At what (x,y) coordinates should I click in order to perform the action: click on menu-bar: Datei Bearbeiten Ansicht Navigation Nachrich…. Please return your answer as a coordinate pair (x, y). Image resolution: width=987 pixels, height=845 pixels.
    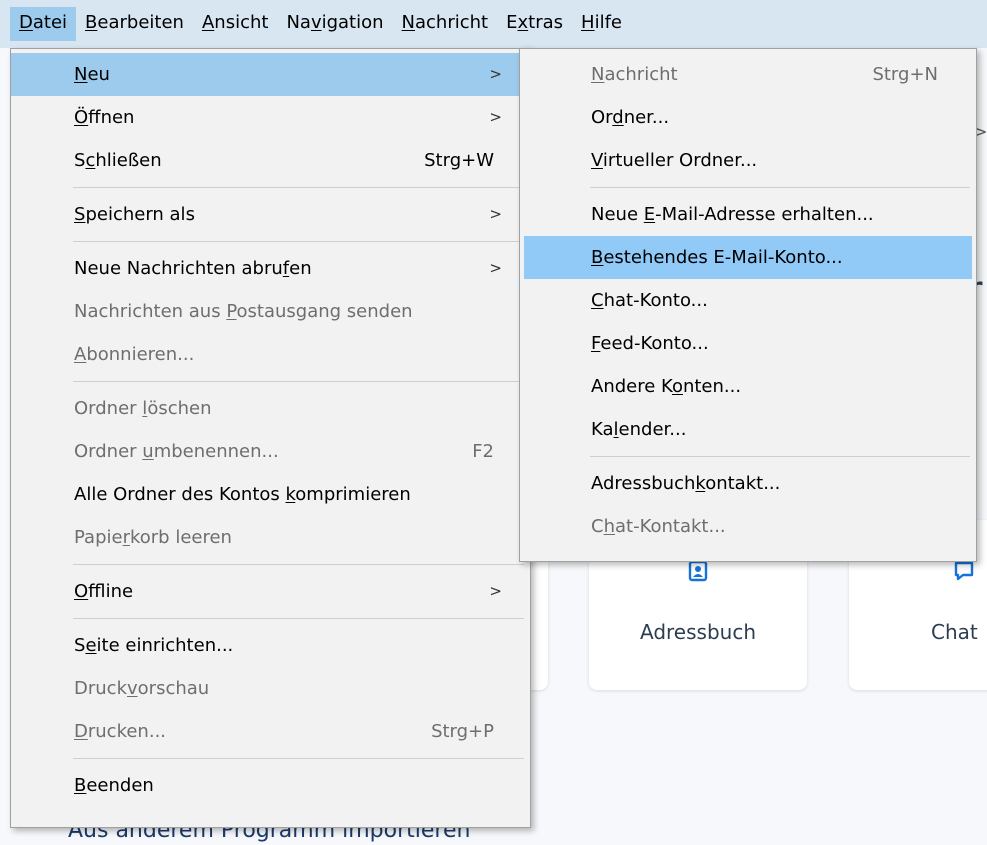
    Looking at the image, I should click on (493, 24).